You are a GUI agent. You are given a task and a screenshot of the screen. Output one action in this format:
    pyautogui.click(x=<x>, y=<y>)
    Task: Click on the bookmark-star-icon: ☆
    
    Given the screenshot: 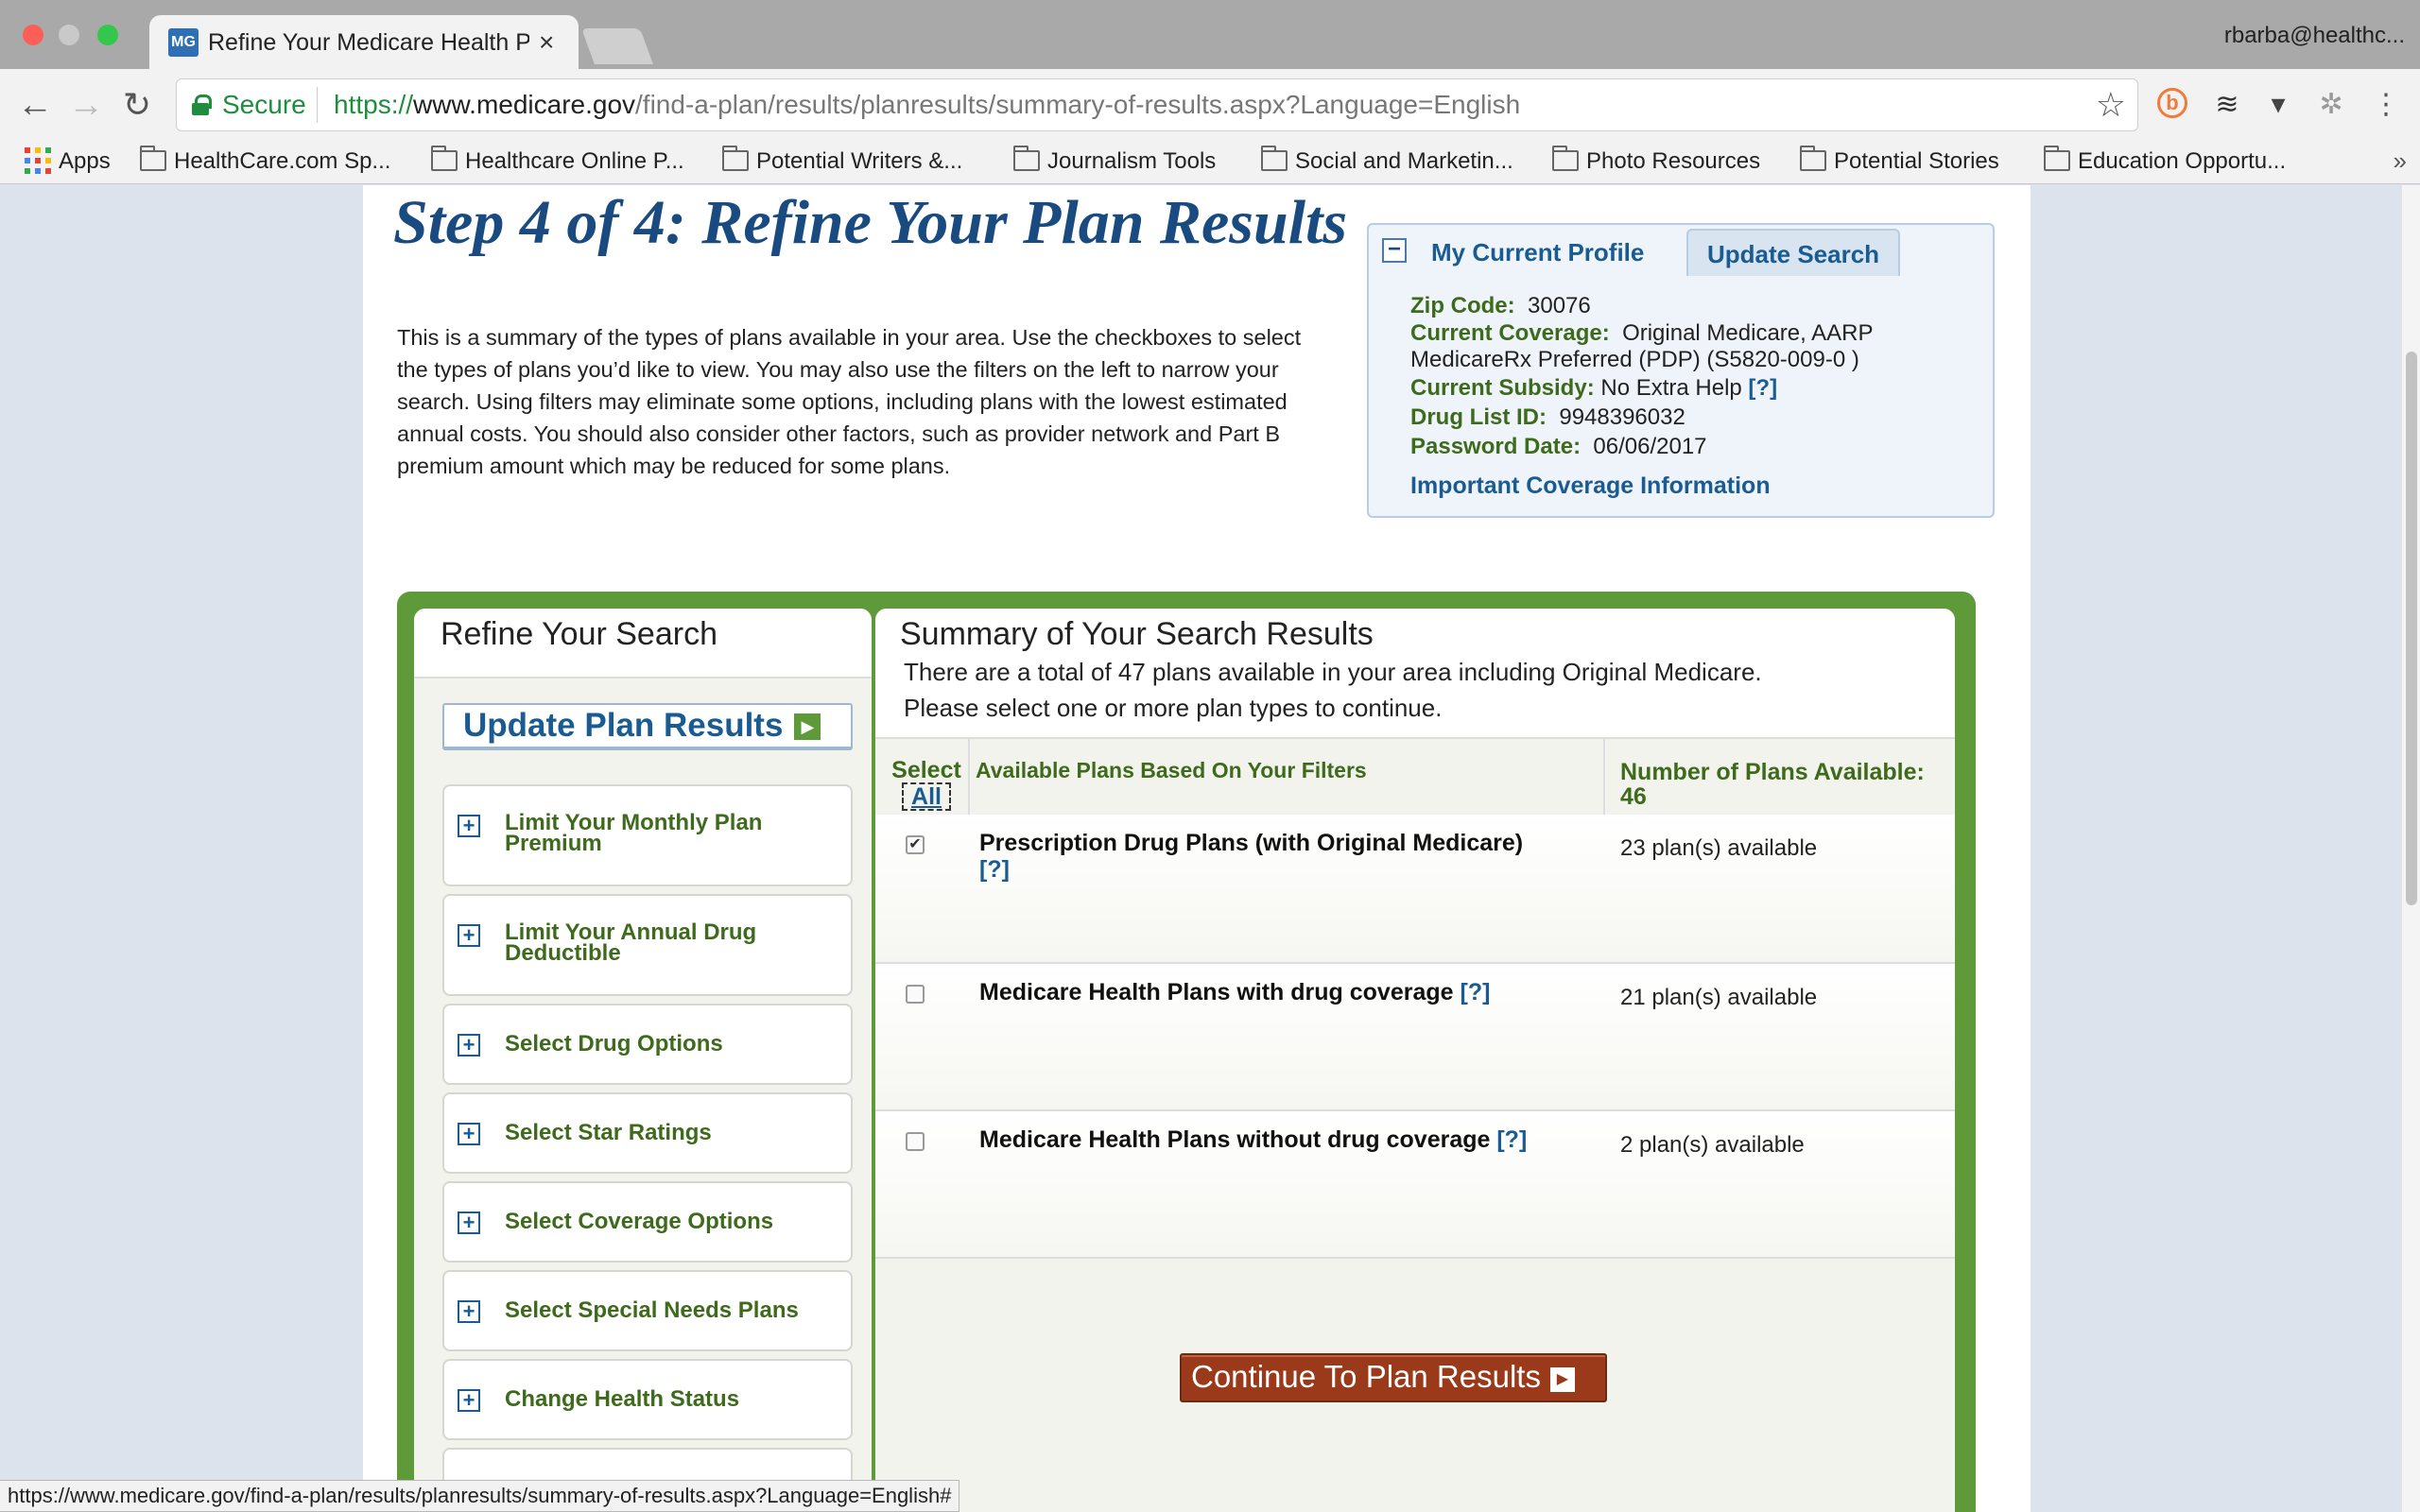 What is the action you would take?
    pyautogui.click(x=2111, y=105)
    